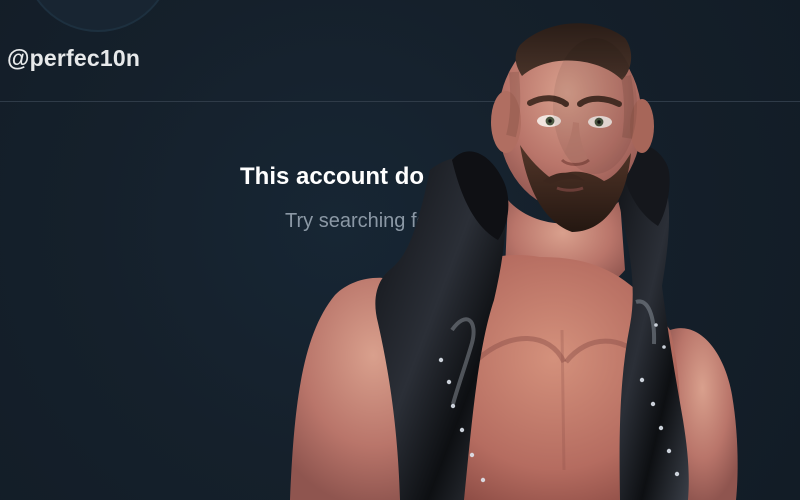 Image resolution: width=800 pixels, height=500 pixels. I want to click on header-divider, so click(400, 101).